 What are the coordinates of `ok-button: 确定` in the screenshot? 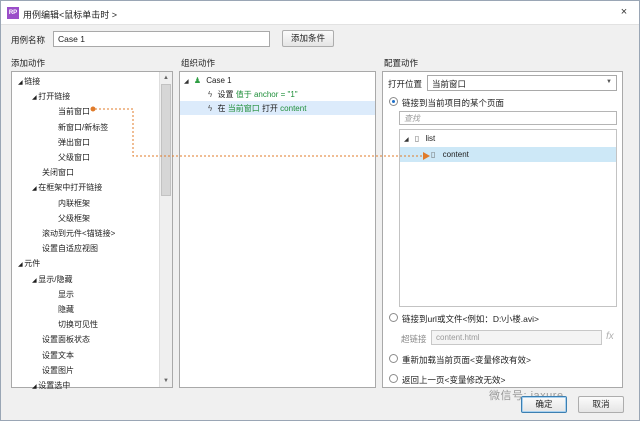 It's located at (544, 404).